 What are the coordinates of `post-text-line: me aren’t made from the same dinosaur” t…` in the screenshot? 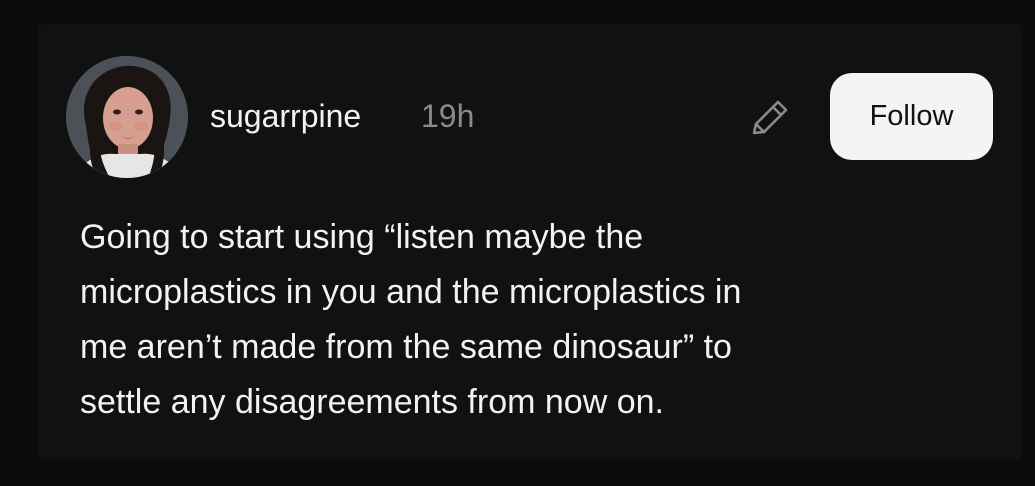 It's located at (406, 347).